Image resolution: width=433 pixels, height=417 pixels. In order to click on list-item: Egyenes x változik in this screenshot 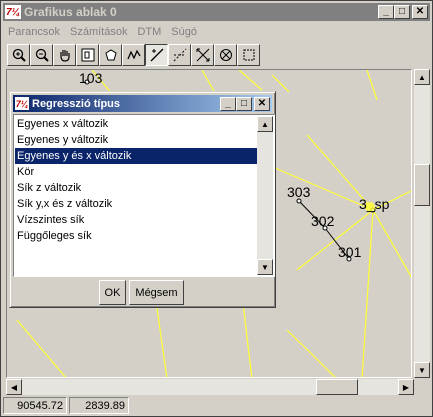, I will do `click(136, 124)`.